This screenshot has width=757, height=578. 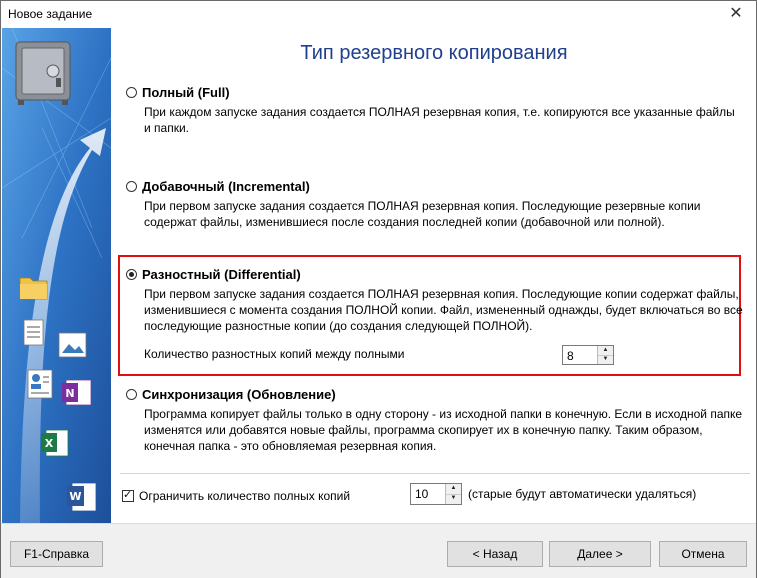 I want to click on side-banner: N X W, so click(x=56, y=275).